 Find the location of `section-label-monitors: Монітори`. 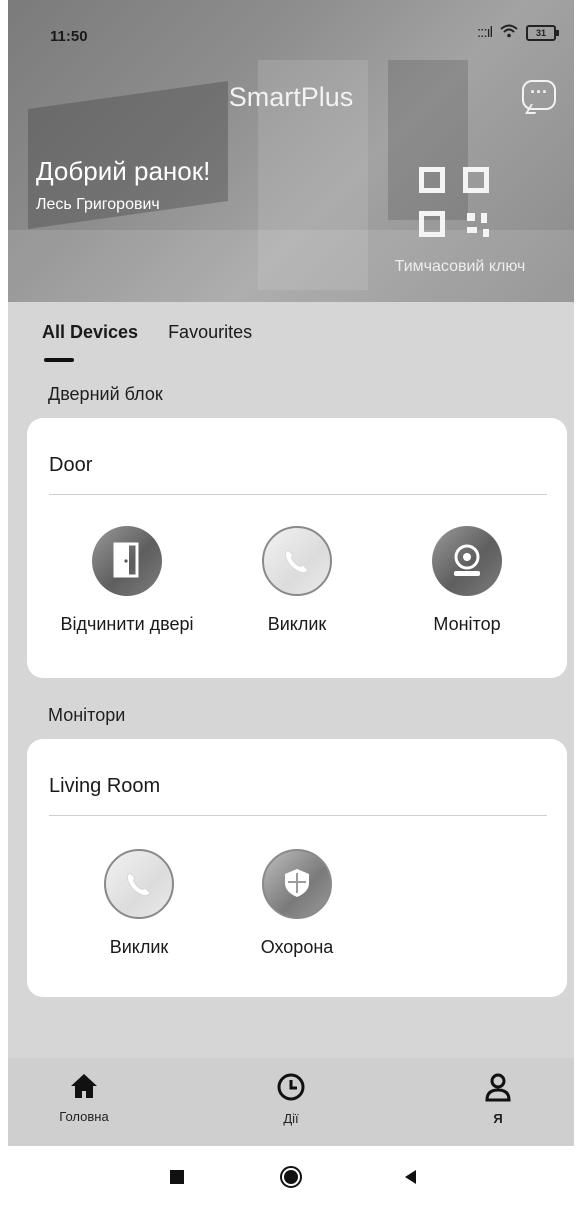

section-label-monitors: Монітори is located at coordinates (87, 715).